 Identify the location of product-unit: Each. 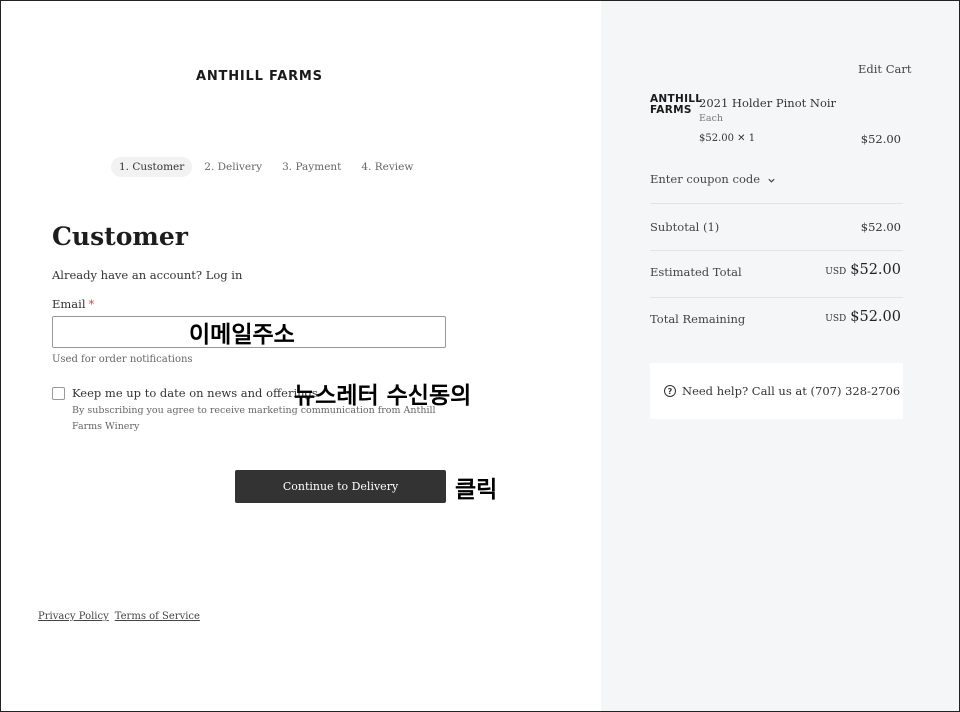
(711, 118).